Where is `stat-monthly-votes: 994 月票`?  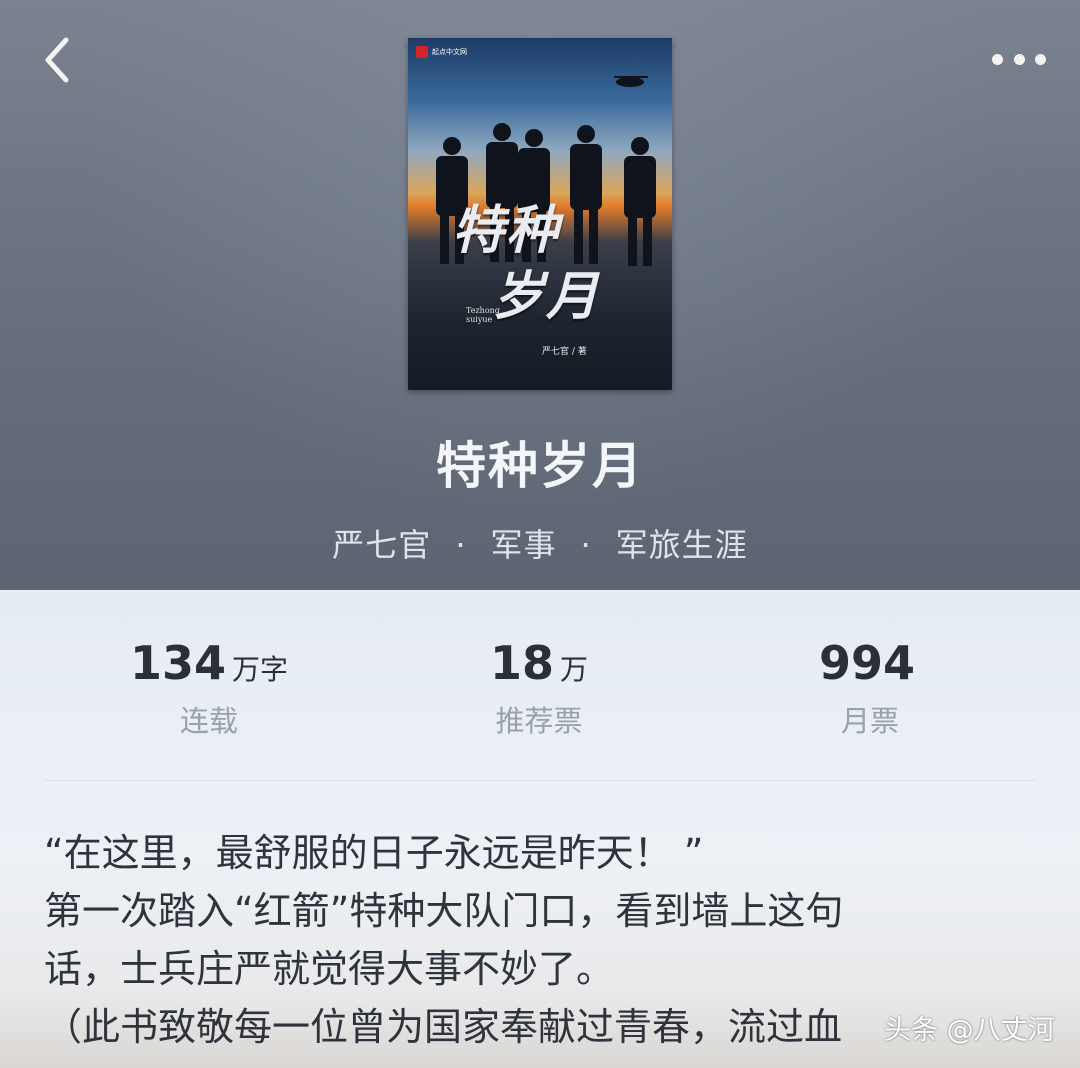 stat-monthly-votes: 994 月票 is located at coordinates (870, 688).